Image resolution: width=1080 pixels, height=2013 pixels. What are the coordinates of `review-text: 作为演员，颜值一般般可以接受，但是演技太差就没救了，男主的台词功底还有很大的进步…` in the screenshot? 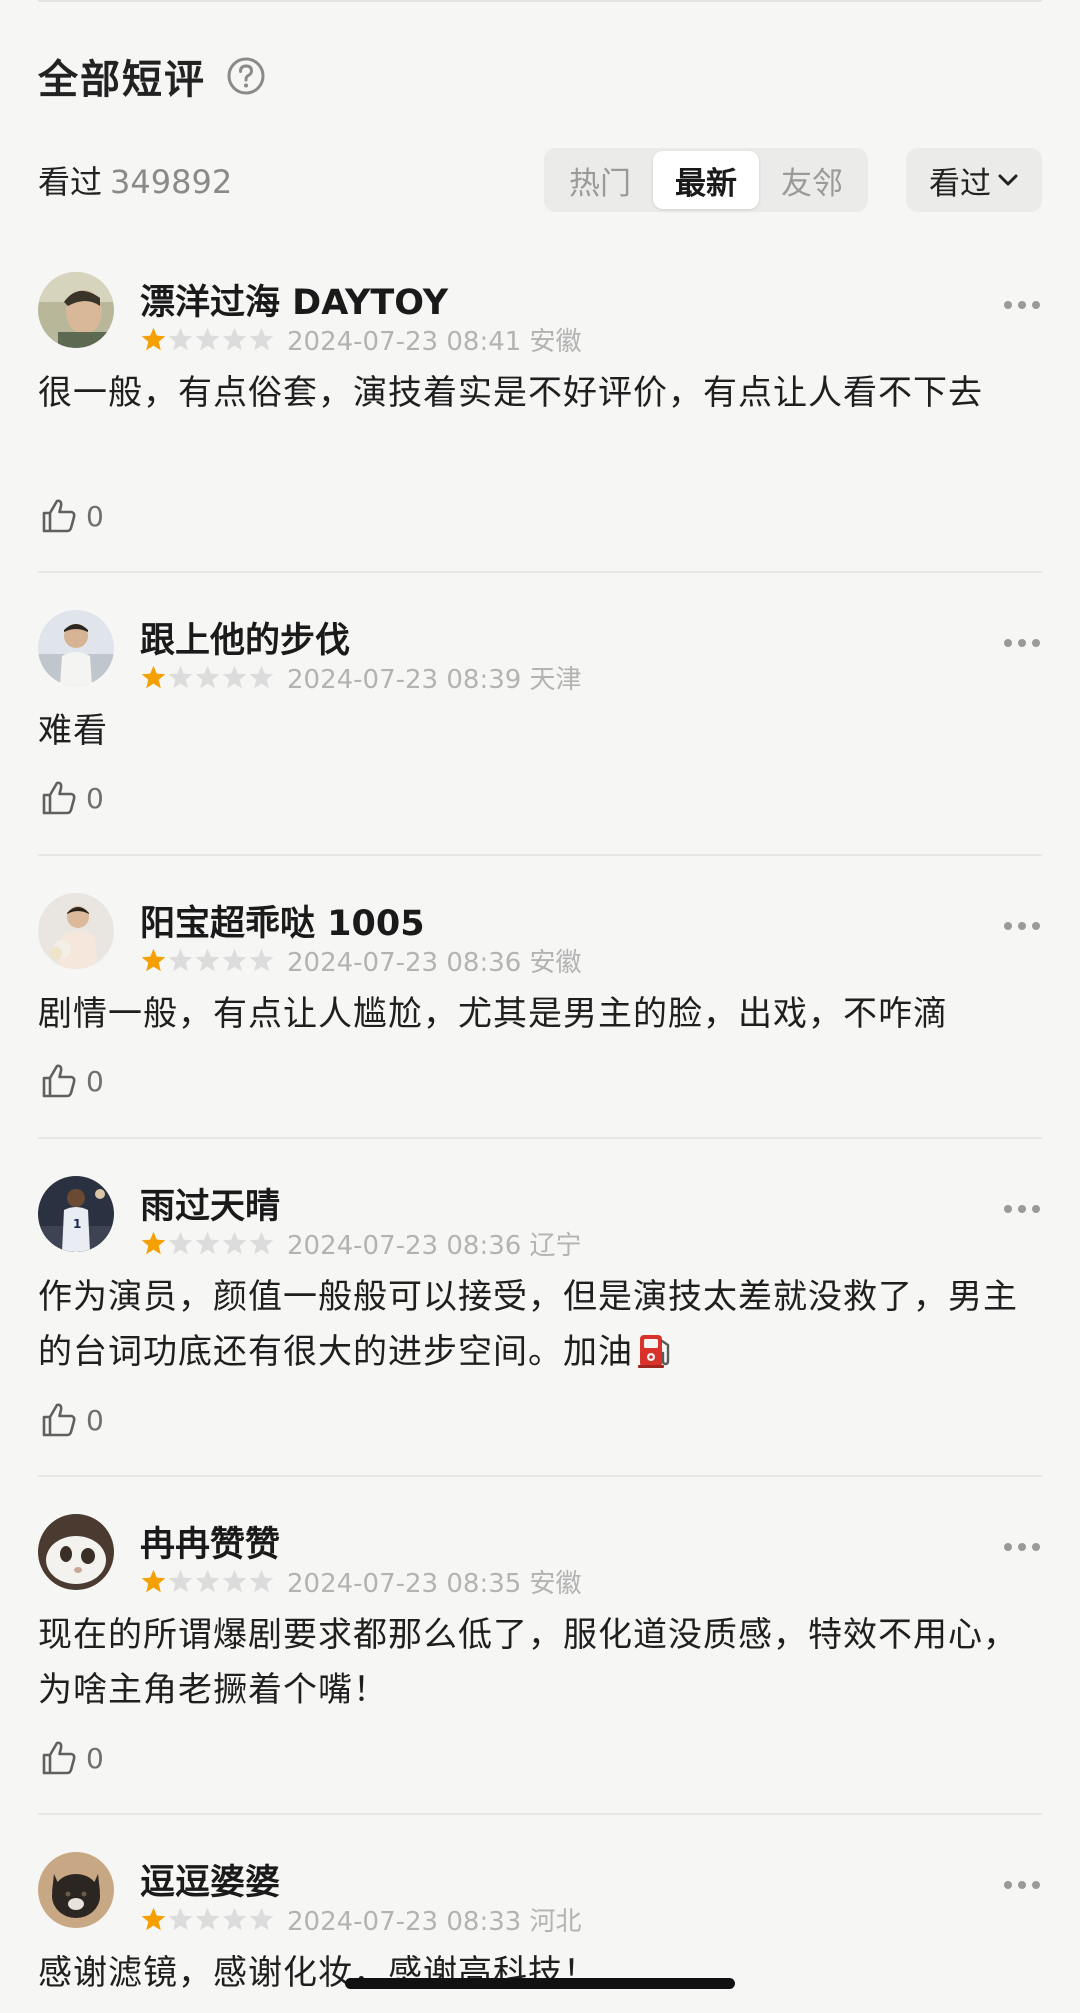 It's located at (540, 1325).